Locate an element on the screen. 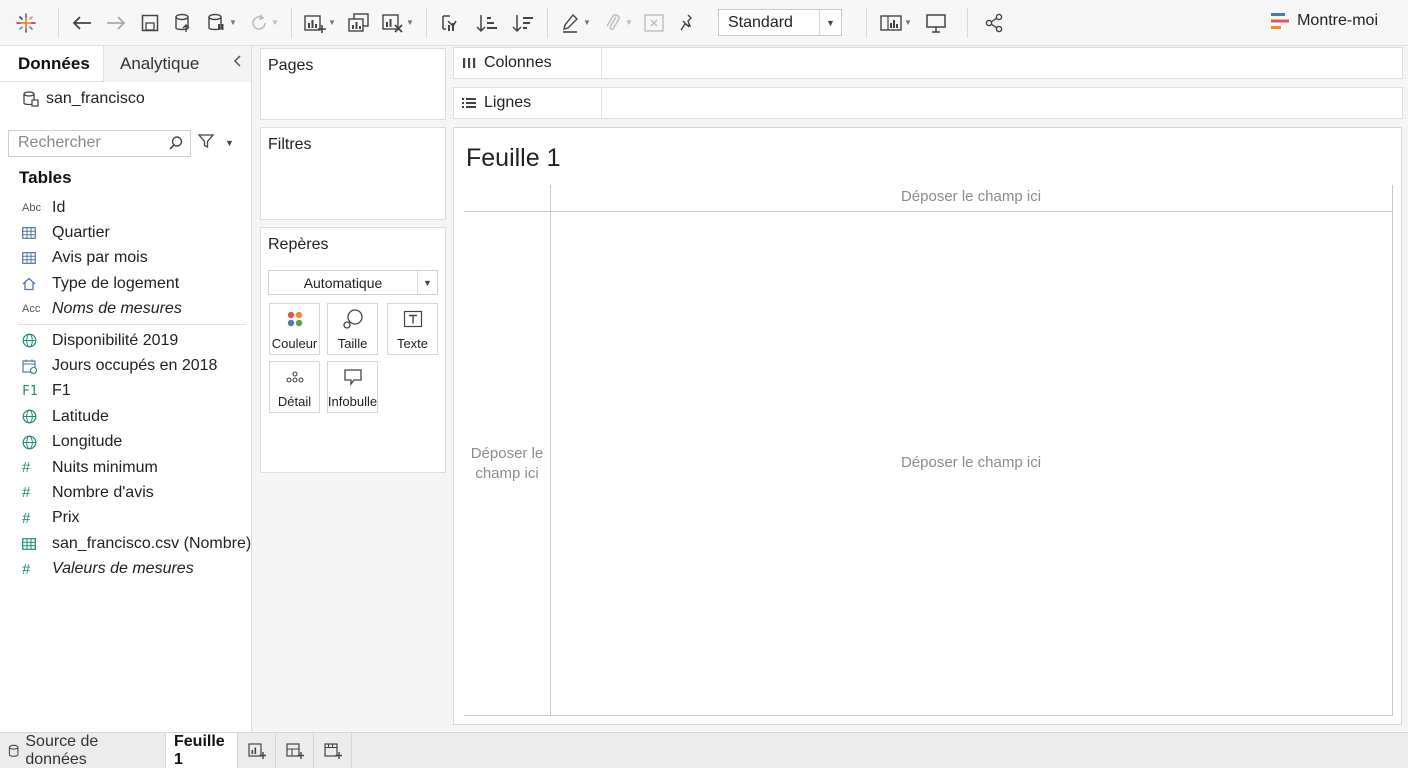 The image size is (1408, 768). field-item: # Prix is located at coordinates (126, 518).